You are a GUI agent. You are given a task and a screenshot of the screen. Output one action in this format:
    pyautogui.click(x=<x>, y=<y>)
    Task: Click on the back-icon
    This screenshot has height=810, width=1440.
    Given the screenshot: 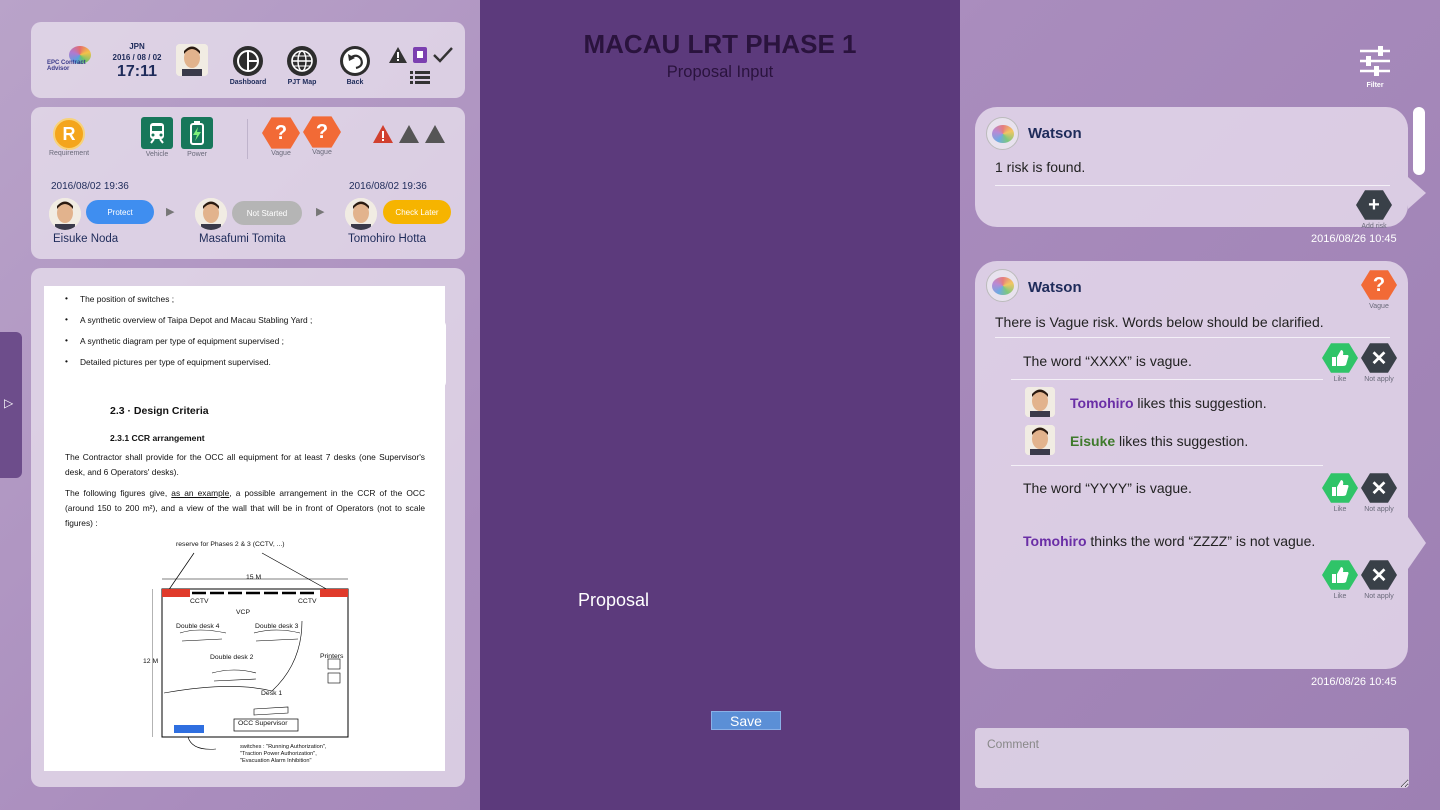 What is the action you would take?
    pyautogui.click(x=355, y=61)
    